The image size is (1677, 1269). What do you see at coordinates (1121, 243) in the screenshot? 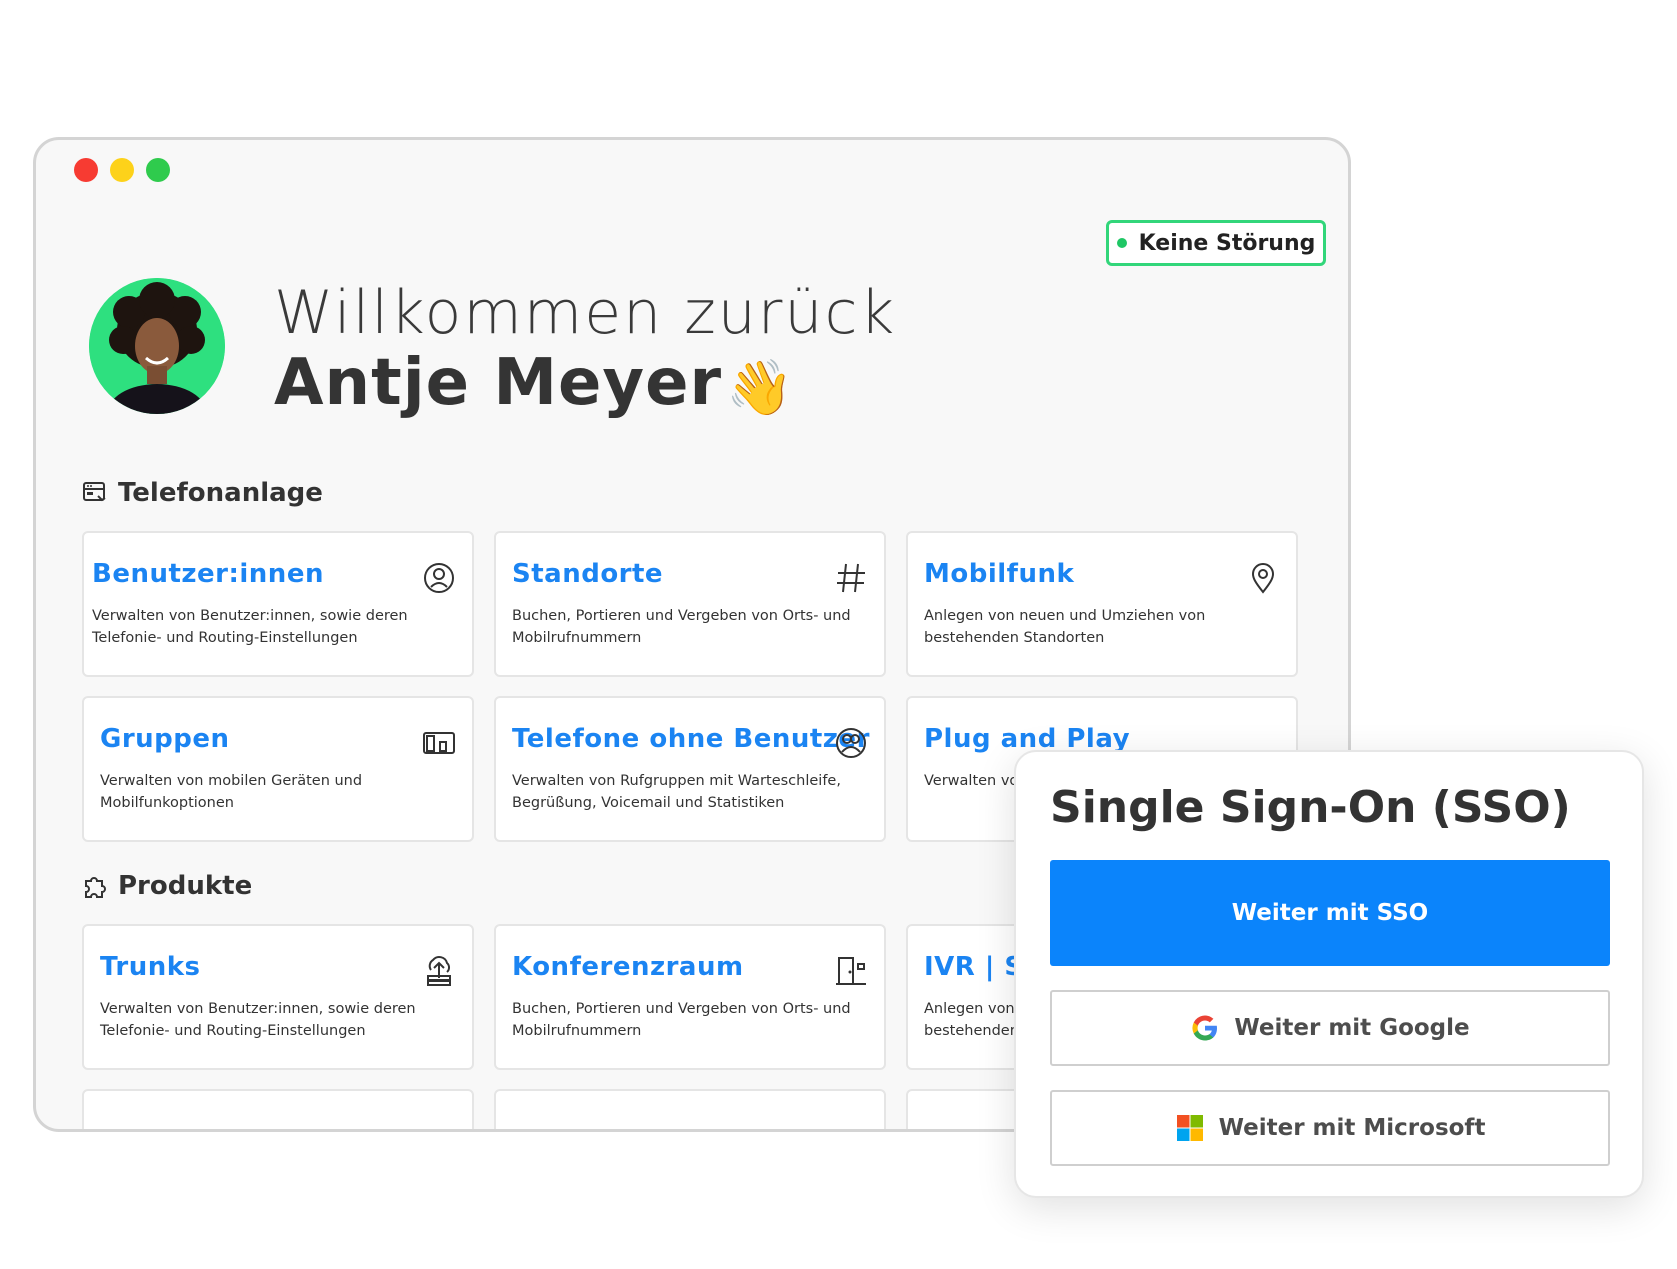
I see `status-indicator-icon` at bounding box center [1121, 243].